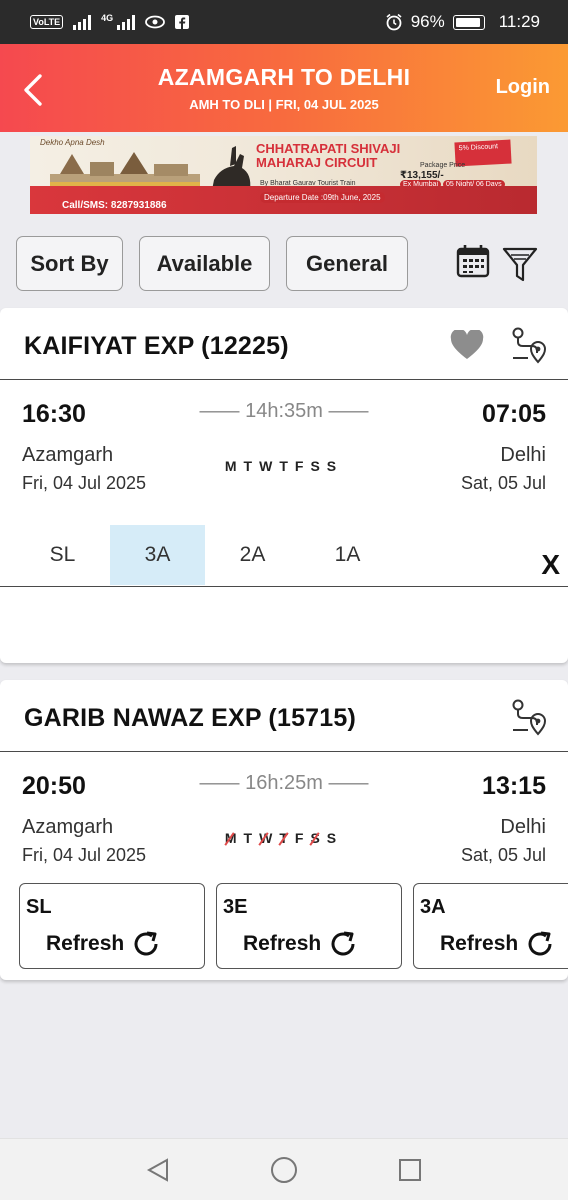  Describe the element at coordinates (112, 926) in the screenshot. I see `availability-card-sl: SL Refresh` at that location.